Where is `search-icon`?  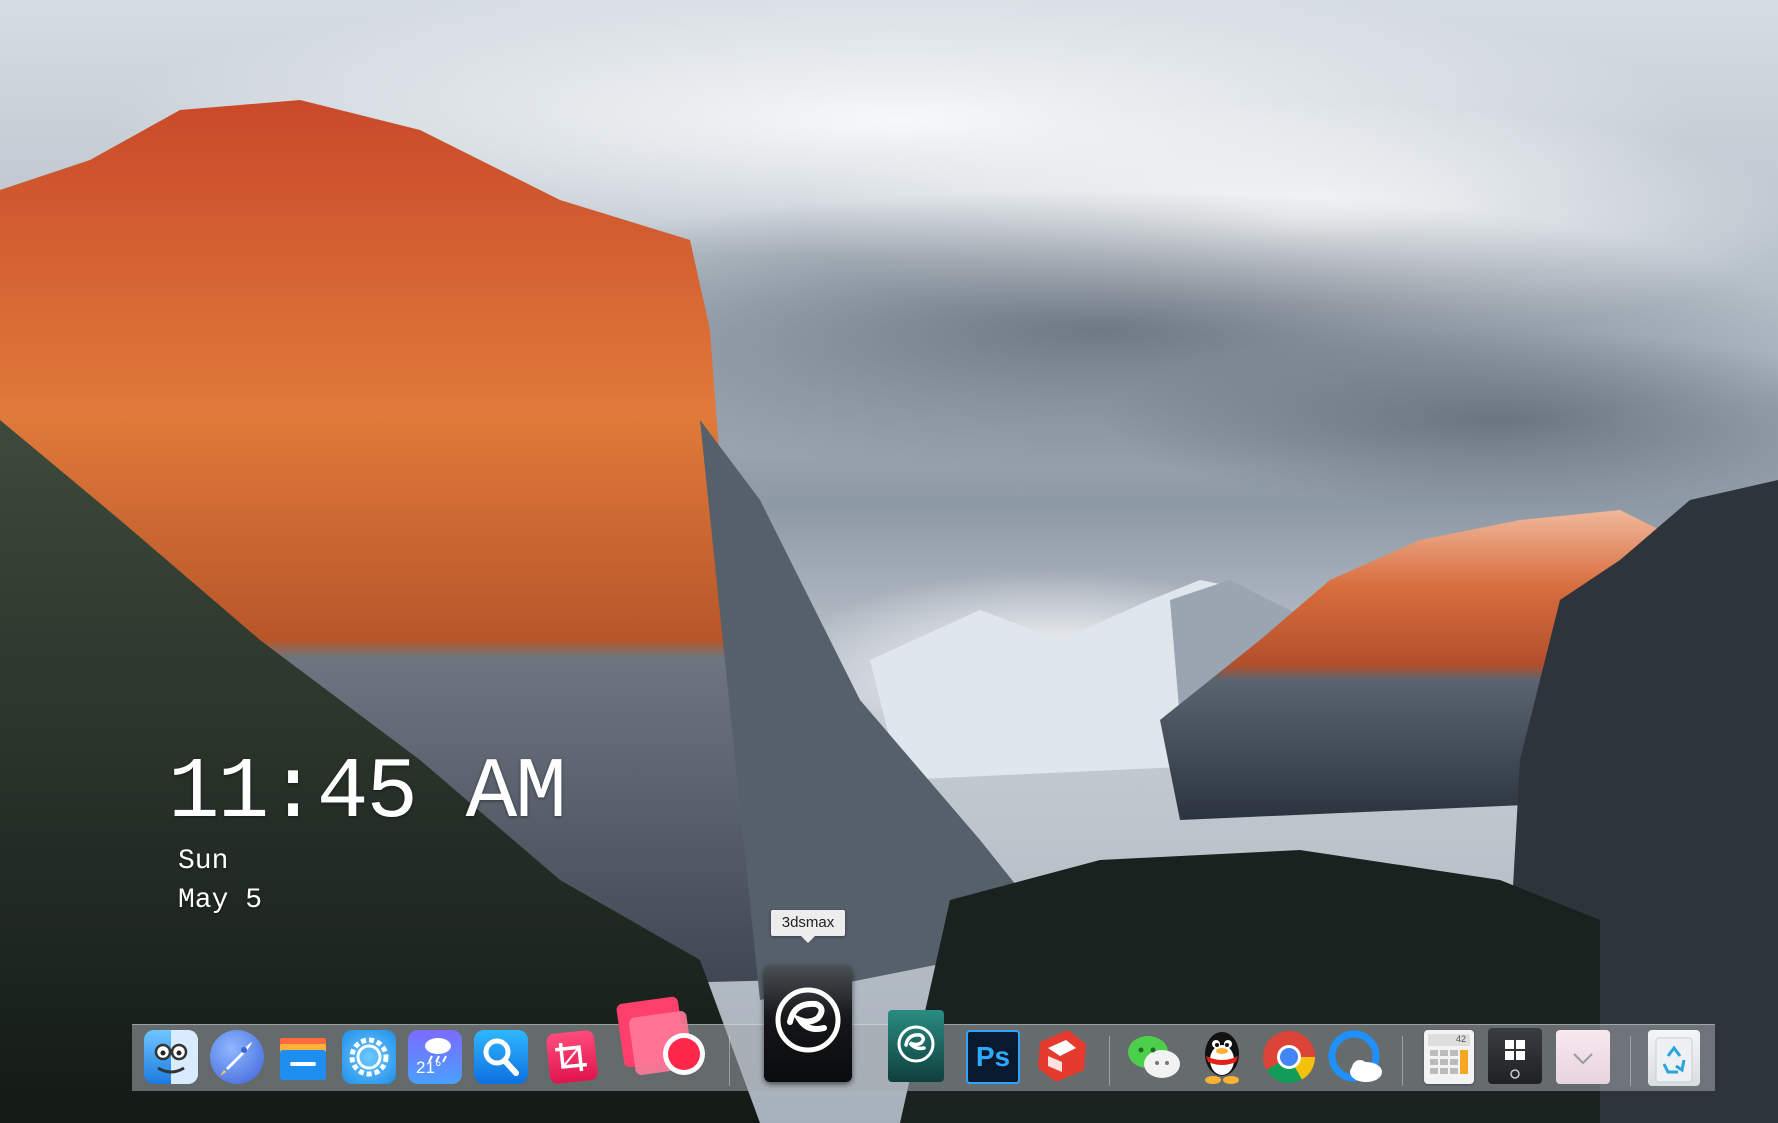 search-icon is located at coordinates (501, 1057).